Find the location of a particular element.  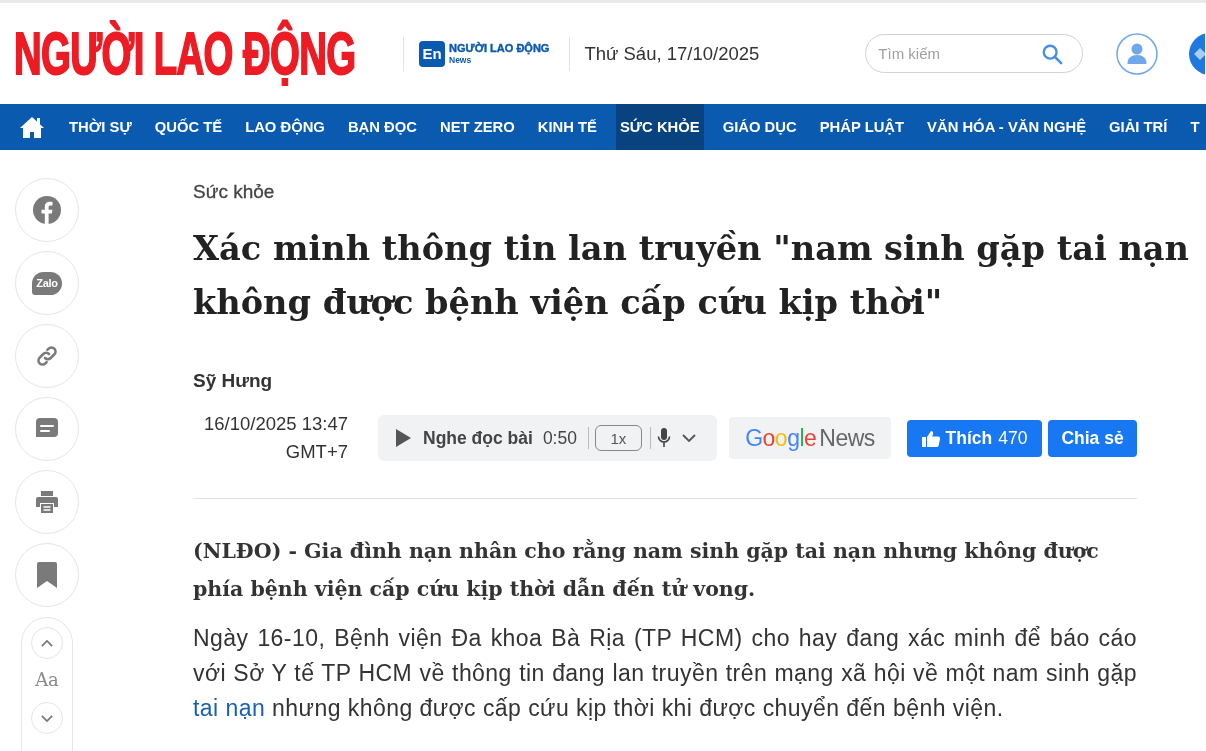

play-icon is located at coordinates (403, 438).